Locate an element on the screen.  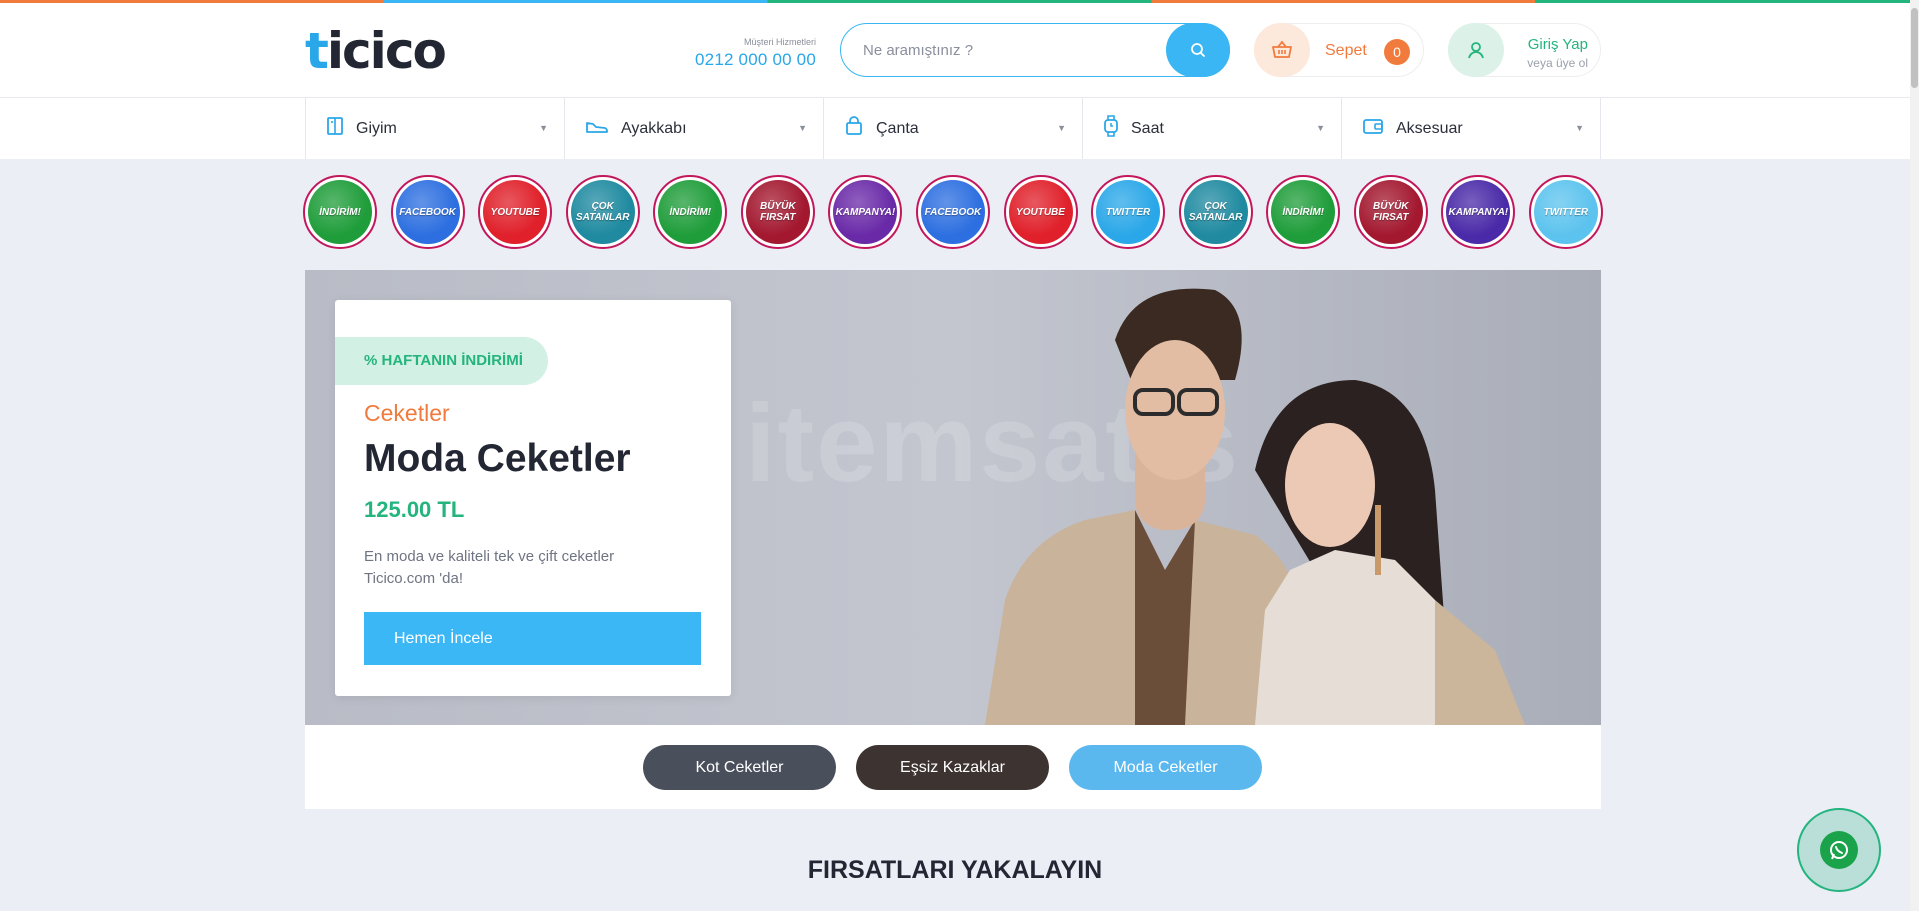
category-label: Giyim is located at coordinates (376, 128).